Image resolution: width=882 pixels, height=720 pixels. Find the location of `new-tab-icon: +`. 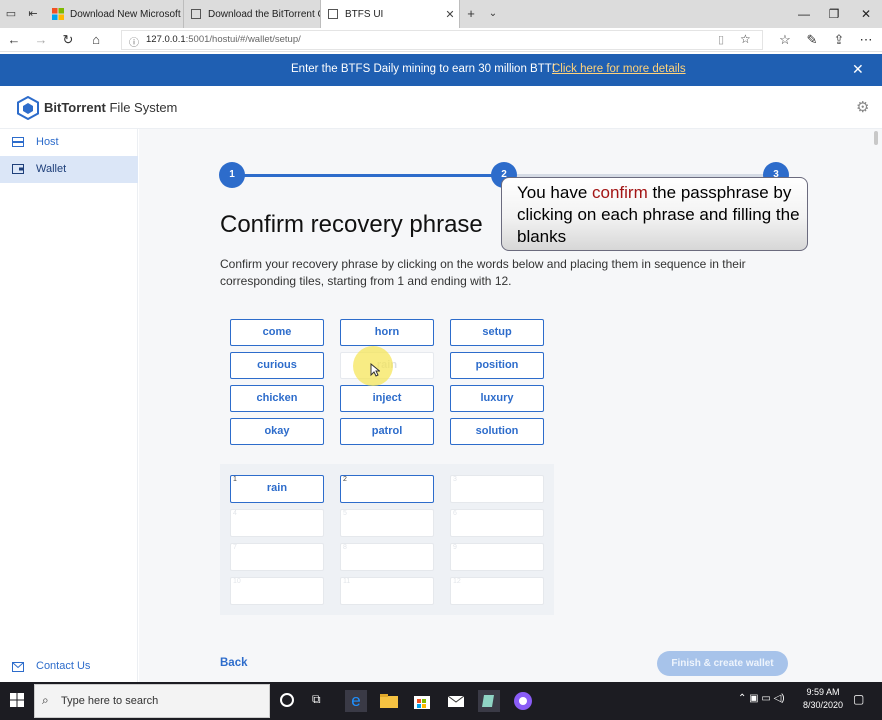

new-tab-icon: + is located at coordinates (471, 14).